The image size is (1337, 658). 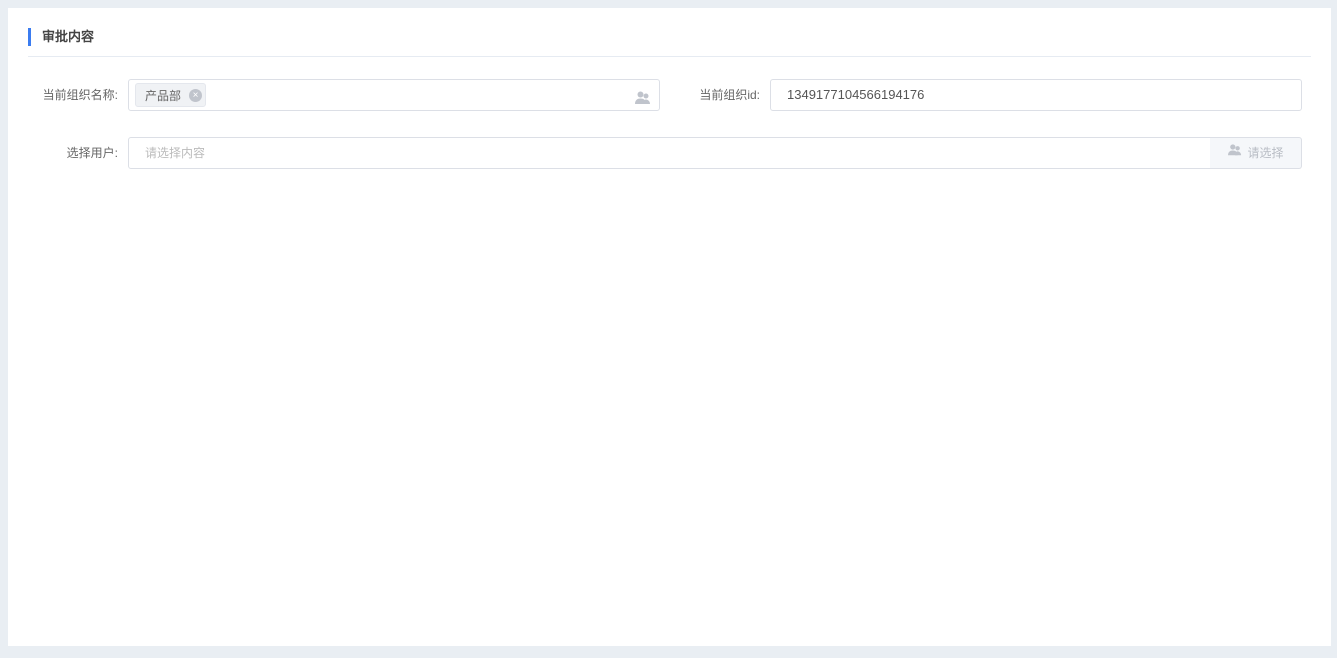 I want to click on org-name-label: 当前组织名称:, so click(x=80, y=95).